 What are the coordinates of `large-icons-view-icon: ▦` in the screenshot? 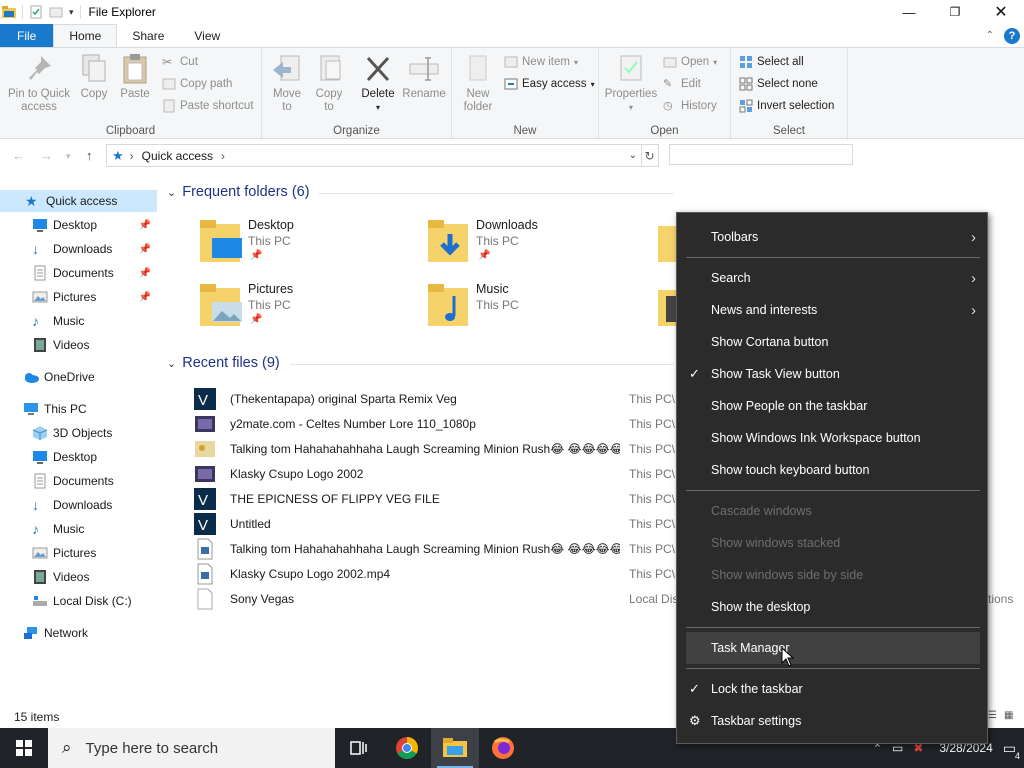 It's located at (1008, 715).